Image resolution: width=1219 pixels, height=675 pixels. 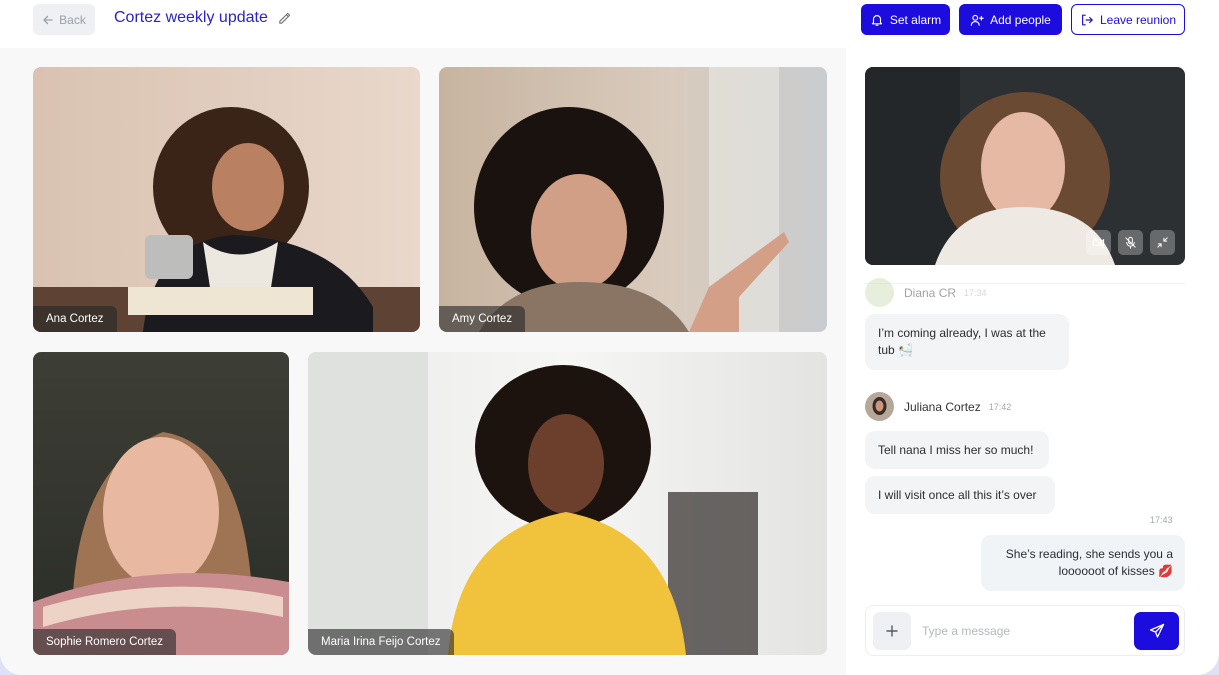 I want to click on message-time: 17:42, so click(x=1000, y=406).